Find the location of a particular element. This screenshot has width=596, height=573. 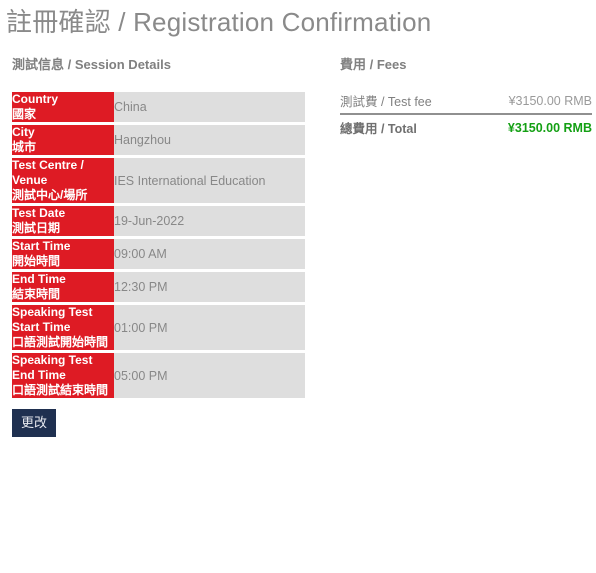

row-label-en: Start Time is located at coordinates (41, 246).